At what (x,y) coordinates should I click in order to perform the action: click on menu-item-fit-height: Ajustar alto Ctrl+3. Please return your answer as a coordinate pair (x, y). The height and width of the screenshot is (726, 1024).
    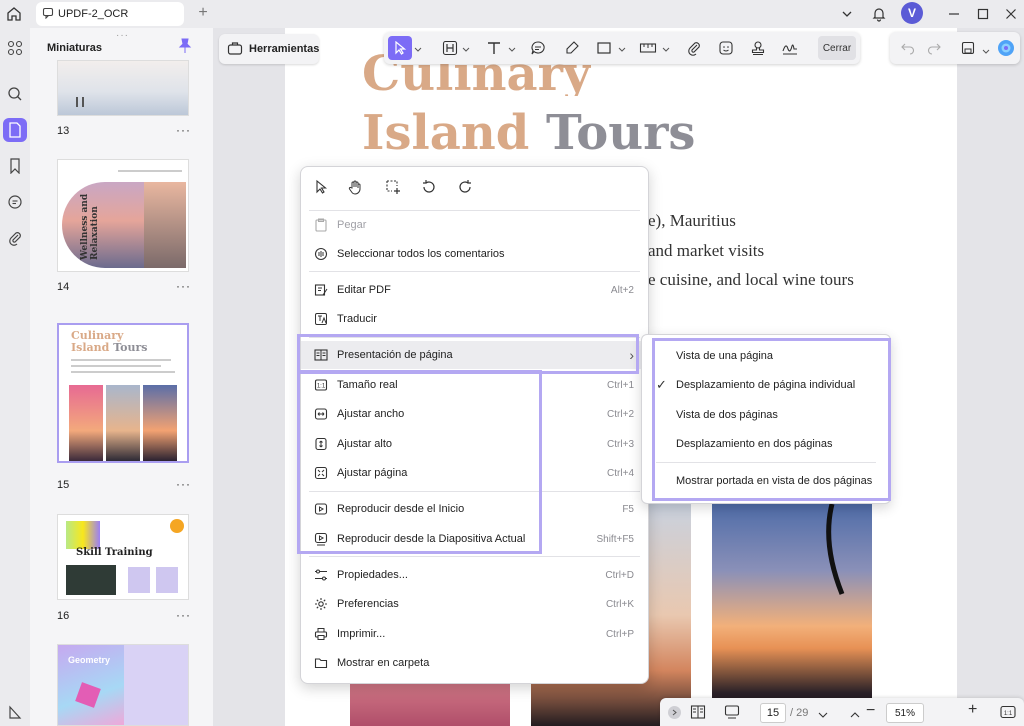
    Looking at the image, I should click on (474, 444).